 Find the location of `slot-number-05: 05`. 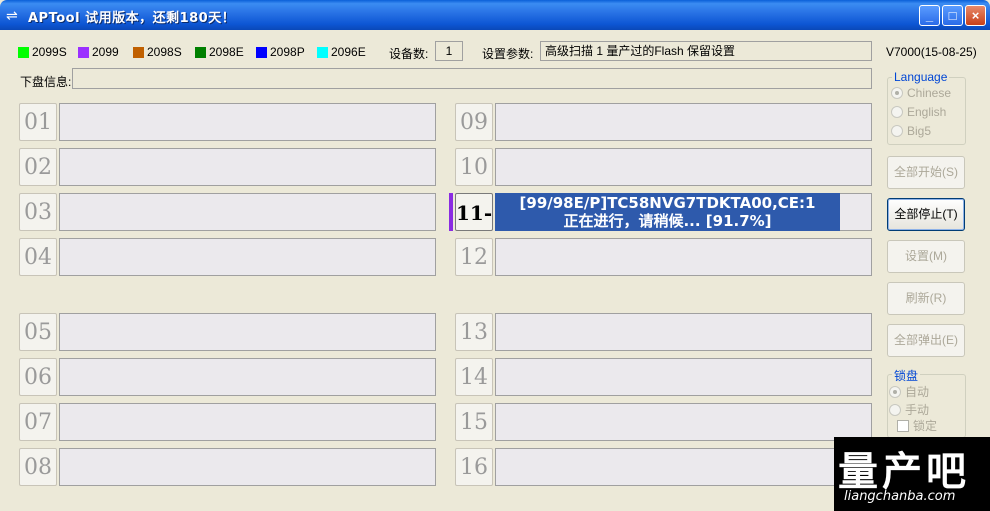

slot-number-05: 05 is located at coordinates (38, 332).